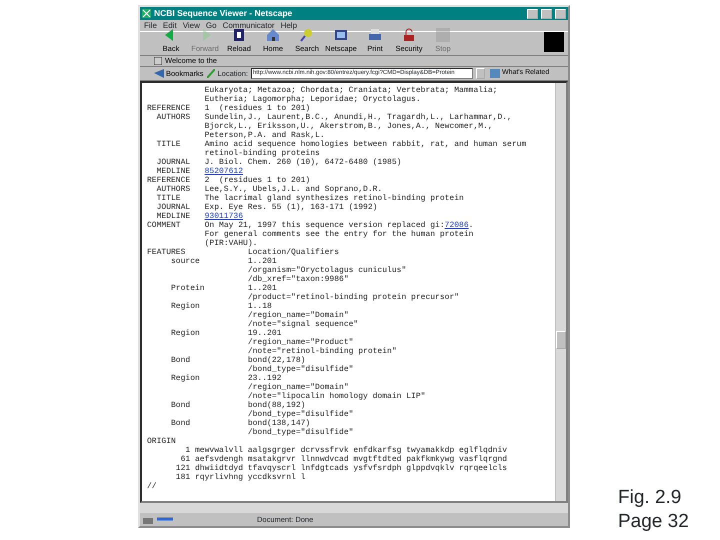 This screenshot has height=540, width=720. I want to click on field-value: Eukaryota; Metazoa; Chordata; Craniata; Vertebrata; Mammalia;, so click(351, 90).